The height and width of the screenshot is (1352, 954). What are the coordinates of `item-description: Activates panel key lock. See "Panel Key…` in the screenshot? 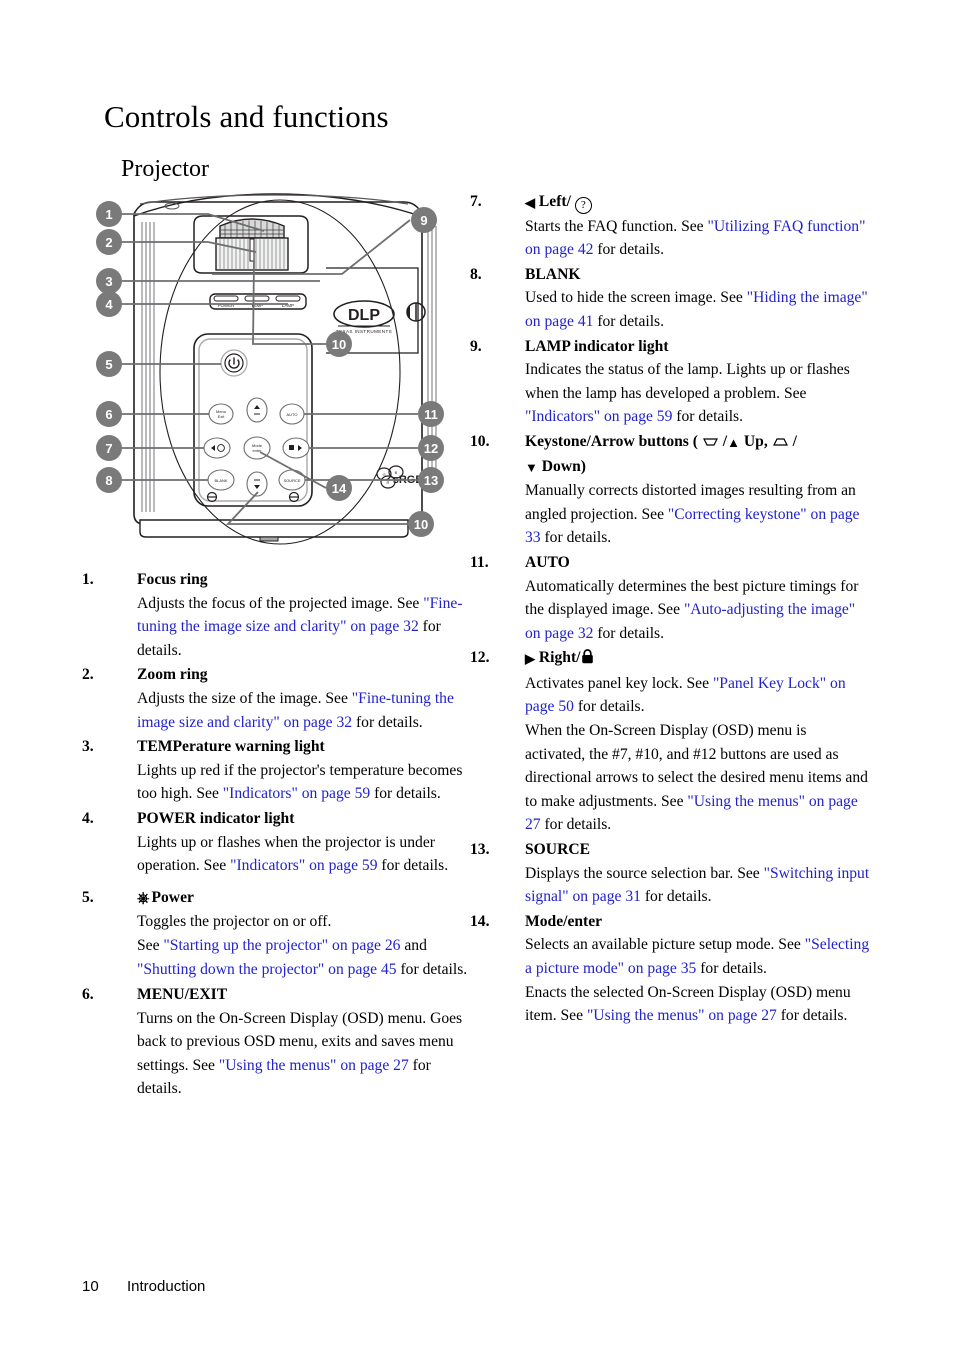 It's located at (685, 695).